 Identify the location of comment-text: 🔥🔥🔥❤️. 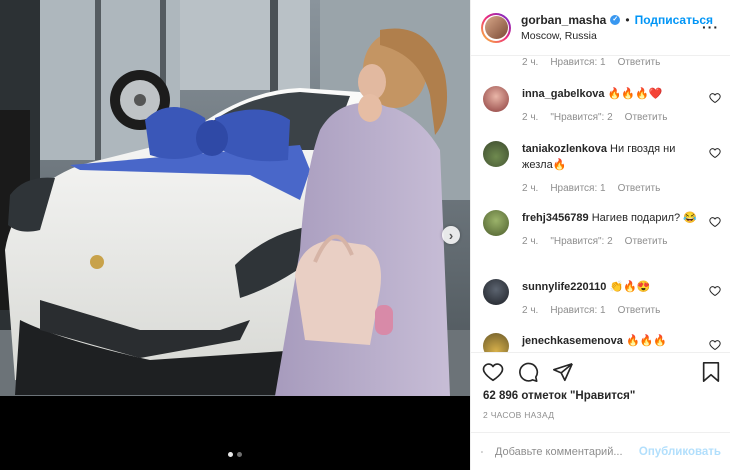
(635, 94).